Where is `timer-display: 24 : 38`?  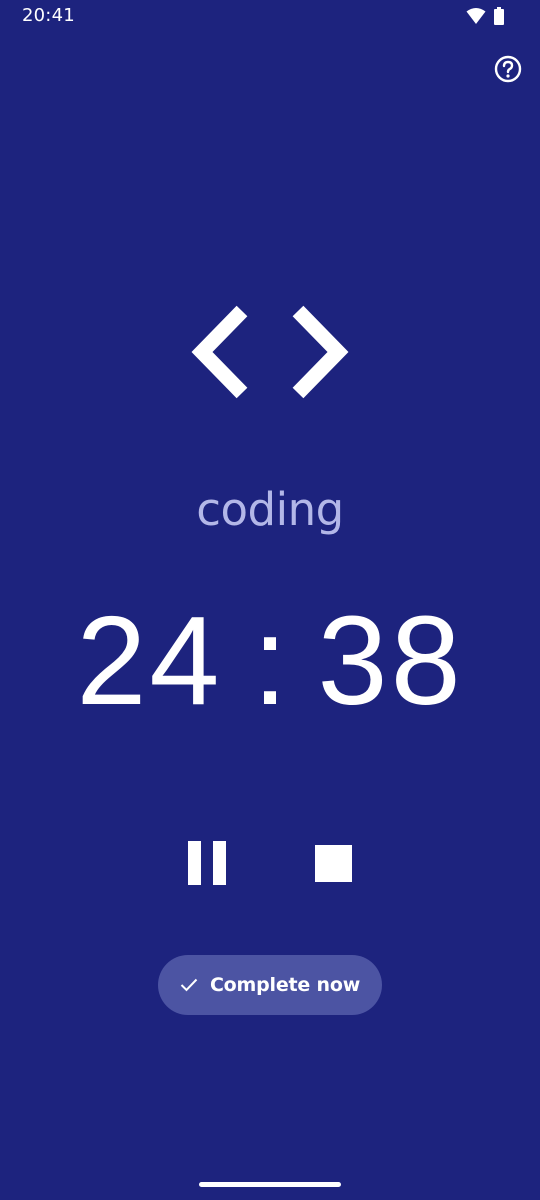 timer-display: 24 : 38 is located at coordinates (270, 661).